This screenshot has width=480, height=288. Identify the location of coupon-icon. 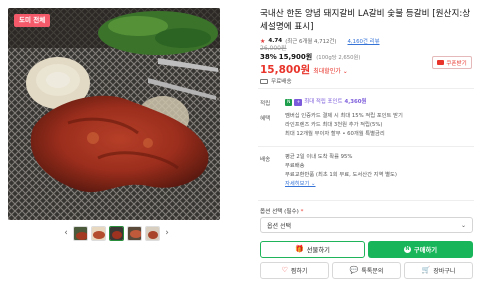
(441, 62).